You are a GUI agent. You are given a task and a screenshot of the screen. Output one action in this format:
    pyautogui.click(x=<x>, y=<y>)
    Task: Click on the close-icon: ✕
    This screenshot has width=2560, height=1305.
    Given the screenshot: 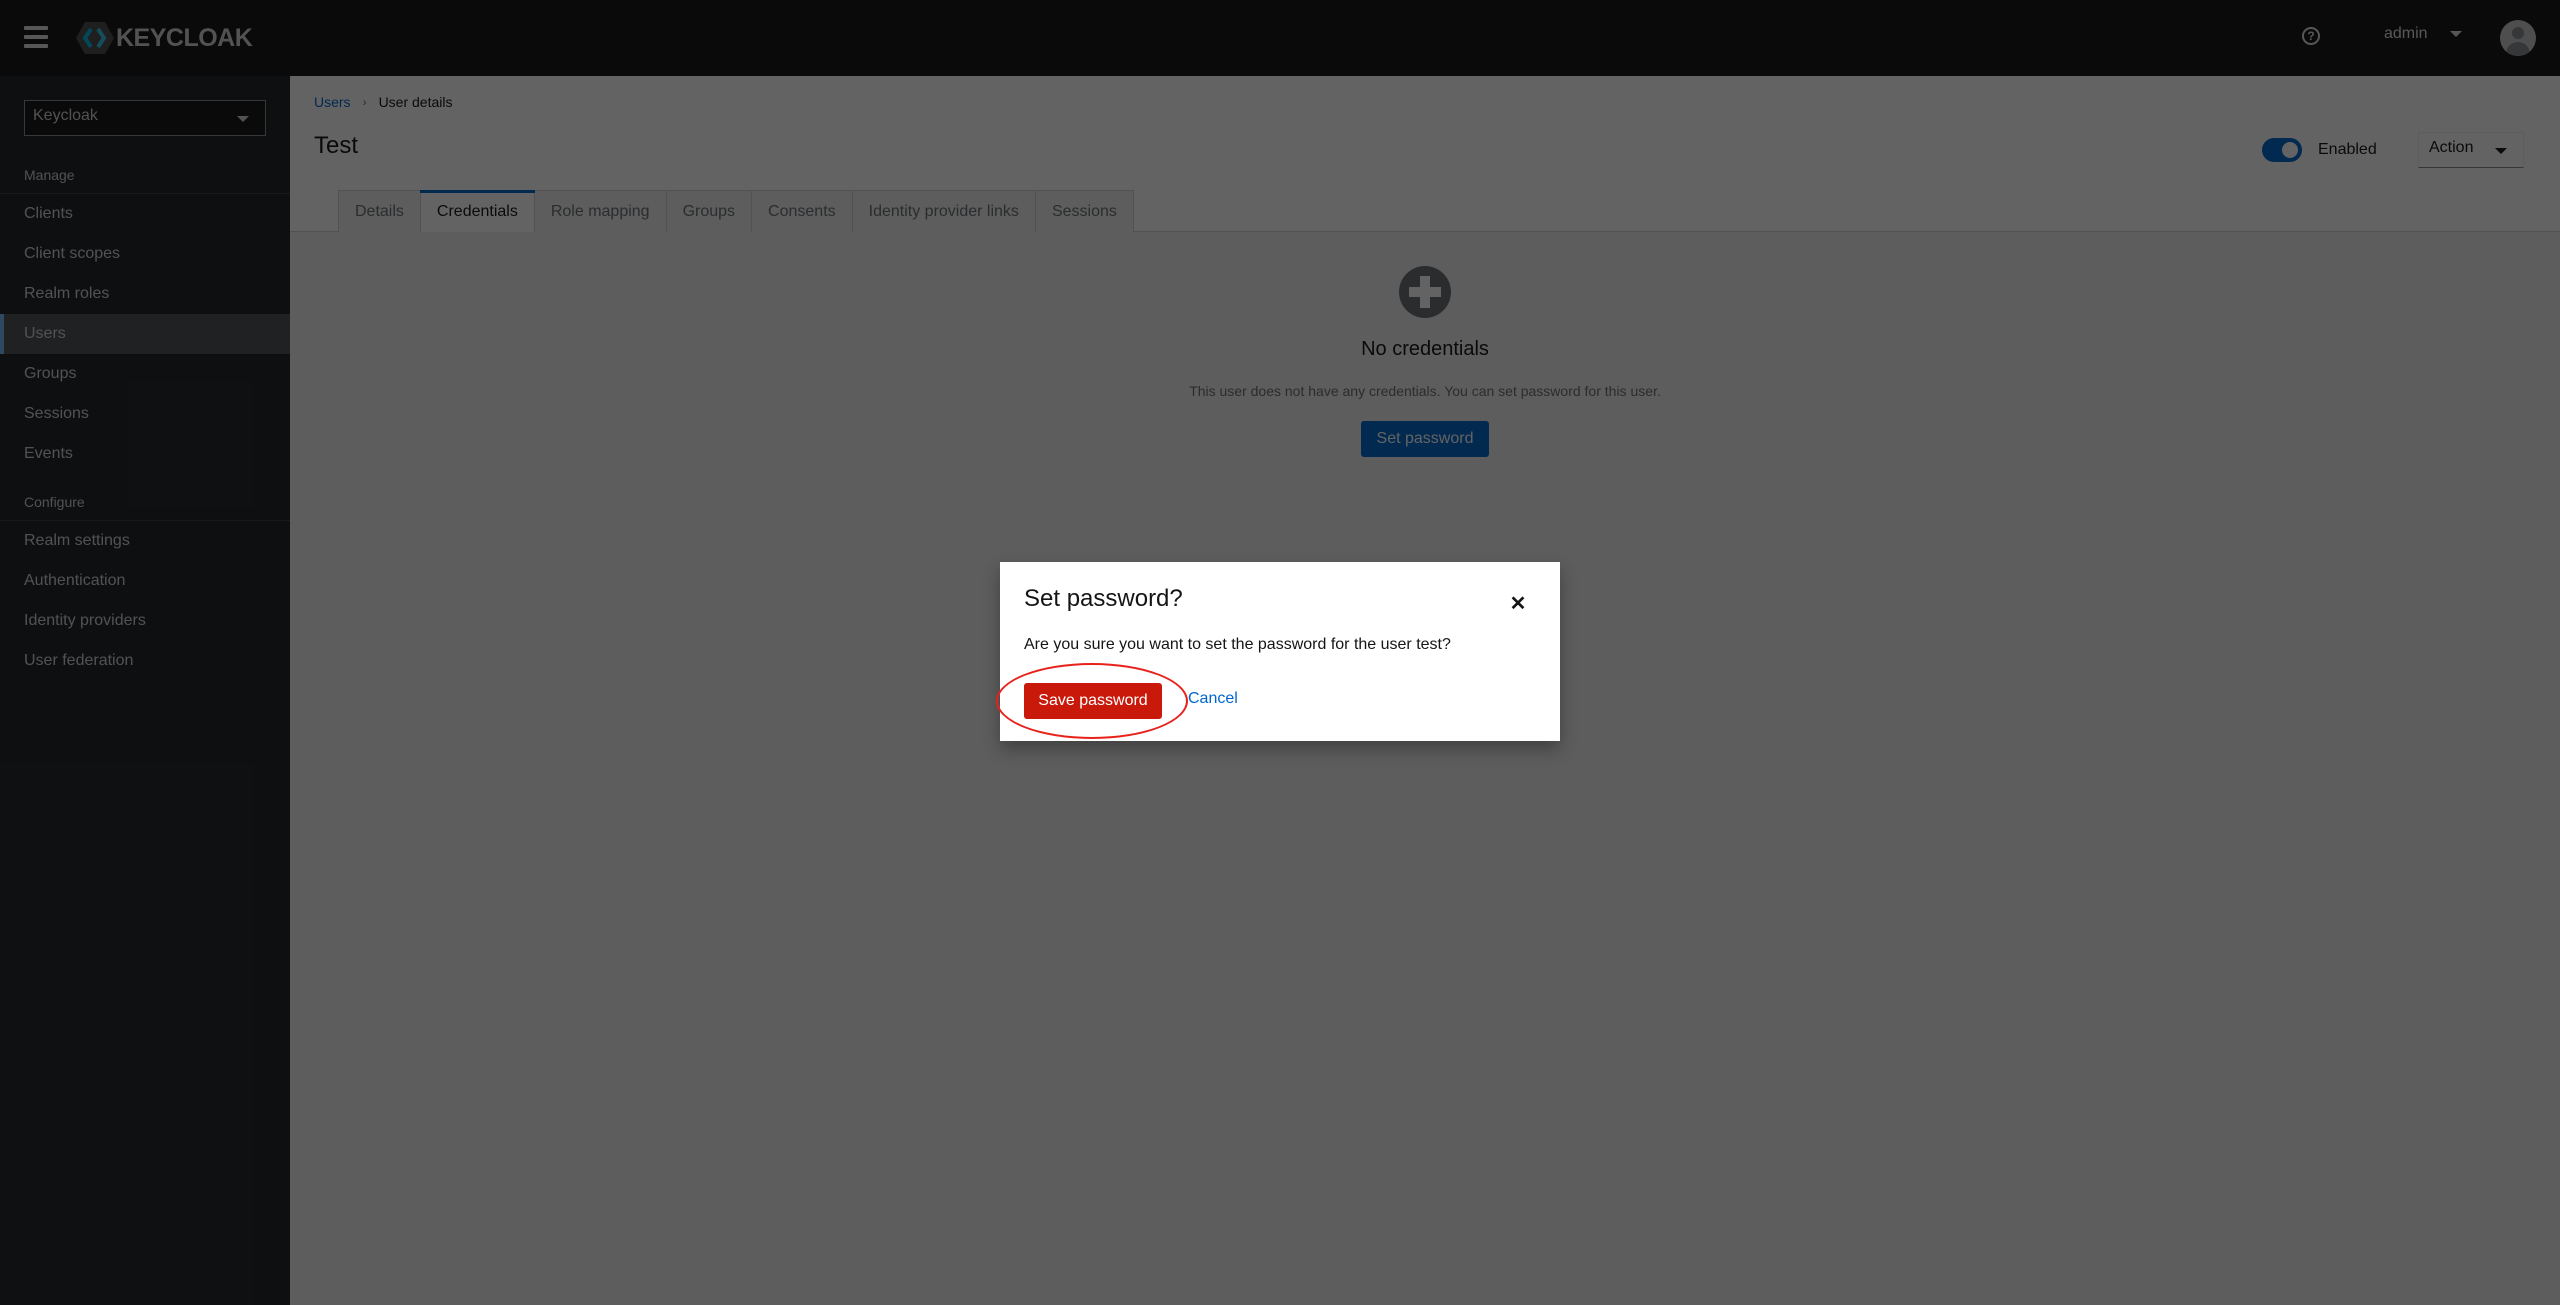 What is the action you would take?
    pyautogui.click(x=1518, y=604)
    